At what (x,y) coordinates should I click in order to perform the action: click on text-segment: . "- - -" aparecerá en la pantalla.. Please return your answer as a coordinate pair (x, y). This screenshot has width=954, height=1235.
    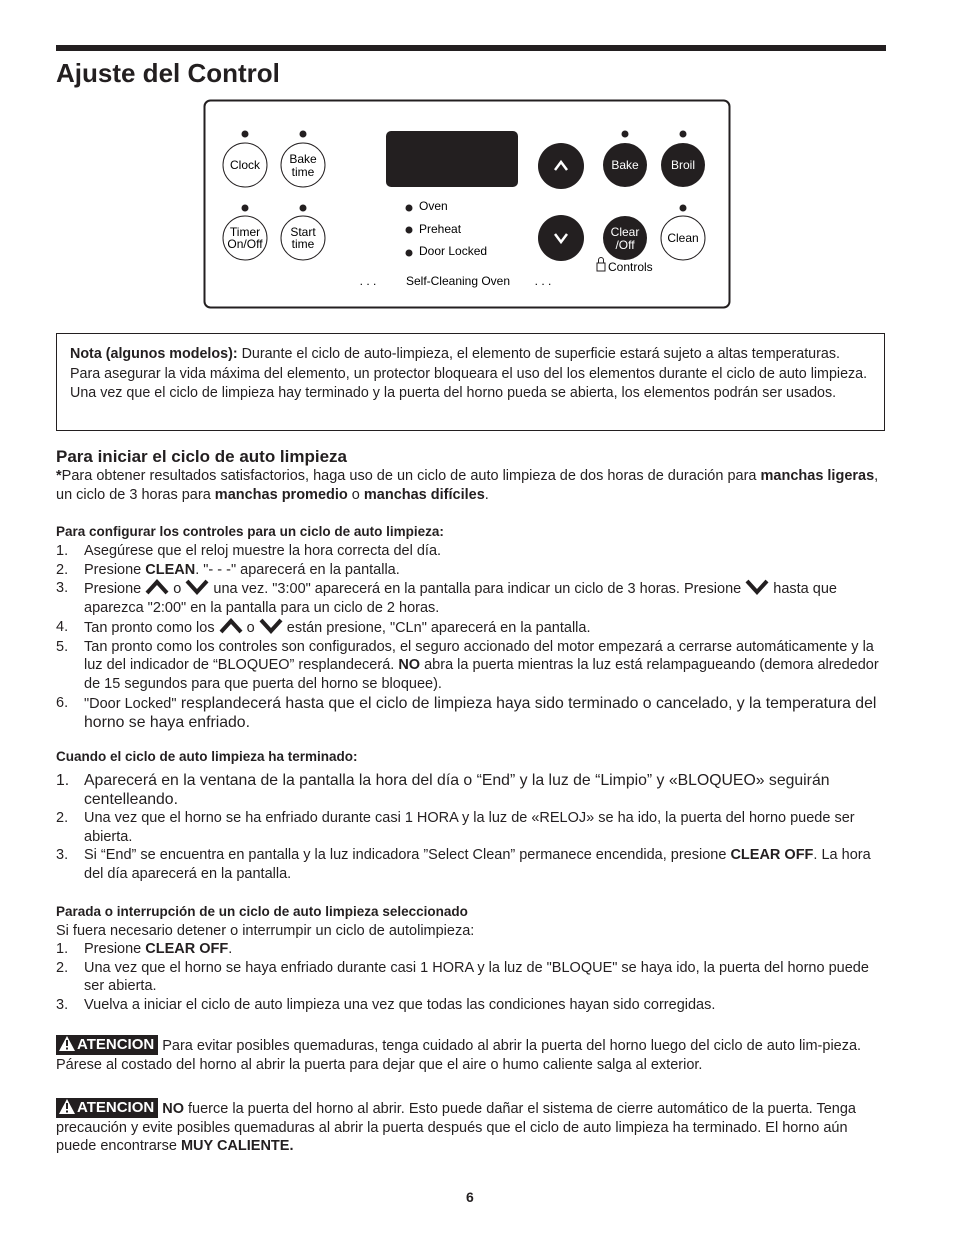
    Looking at the image, I should click on (297, 569).